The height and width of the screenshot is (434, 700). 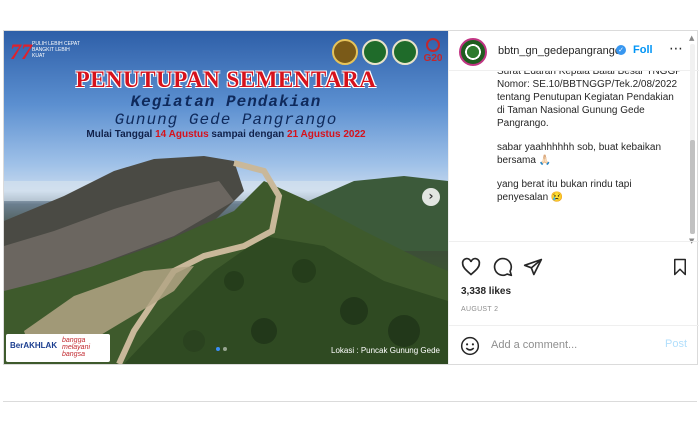 I want to click on agency-logos, so click(x=375, y=52).